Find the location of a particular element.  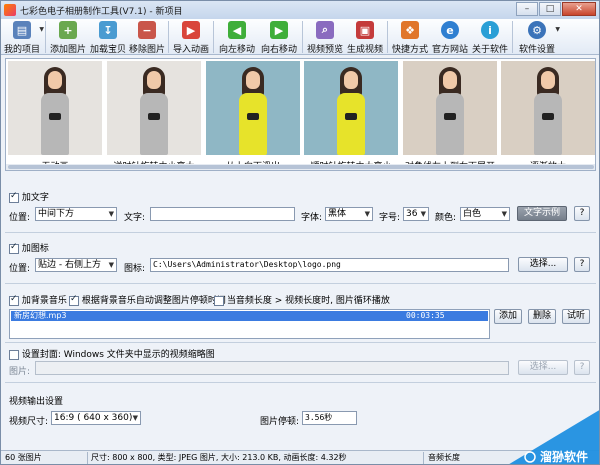

toolbar-label: 生成视频 is located at coordinates (364, 50).